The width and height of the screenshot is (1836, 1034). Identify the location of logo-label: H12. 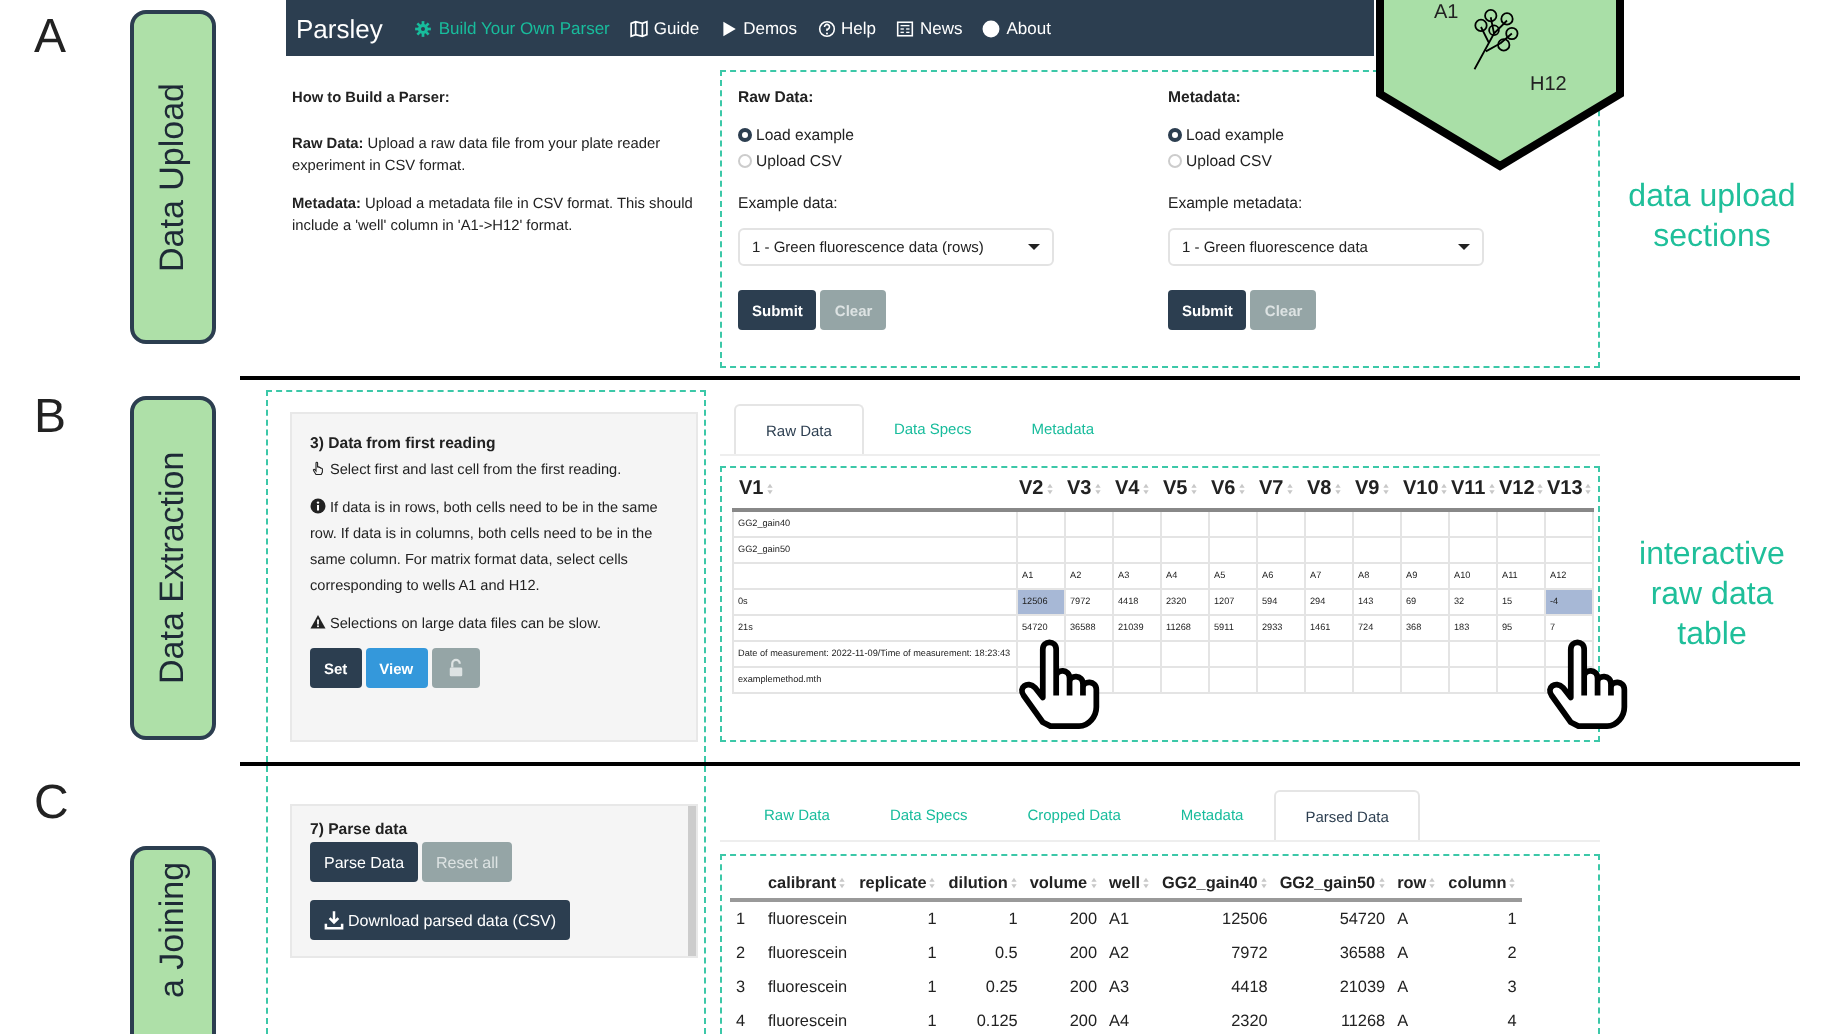
(1548, 85).